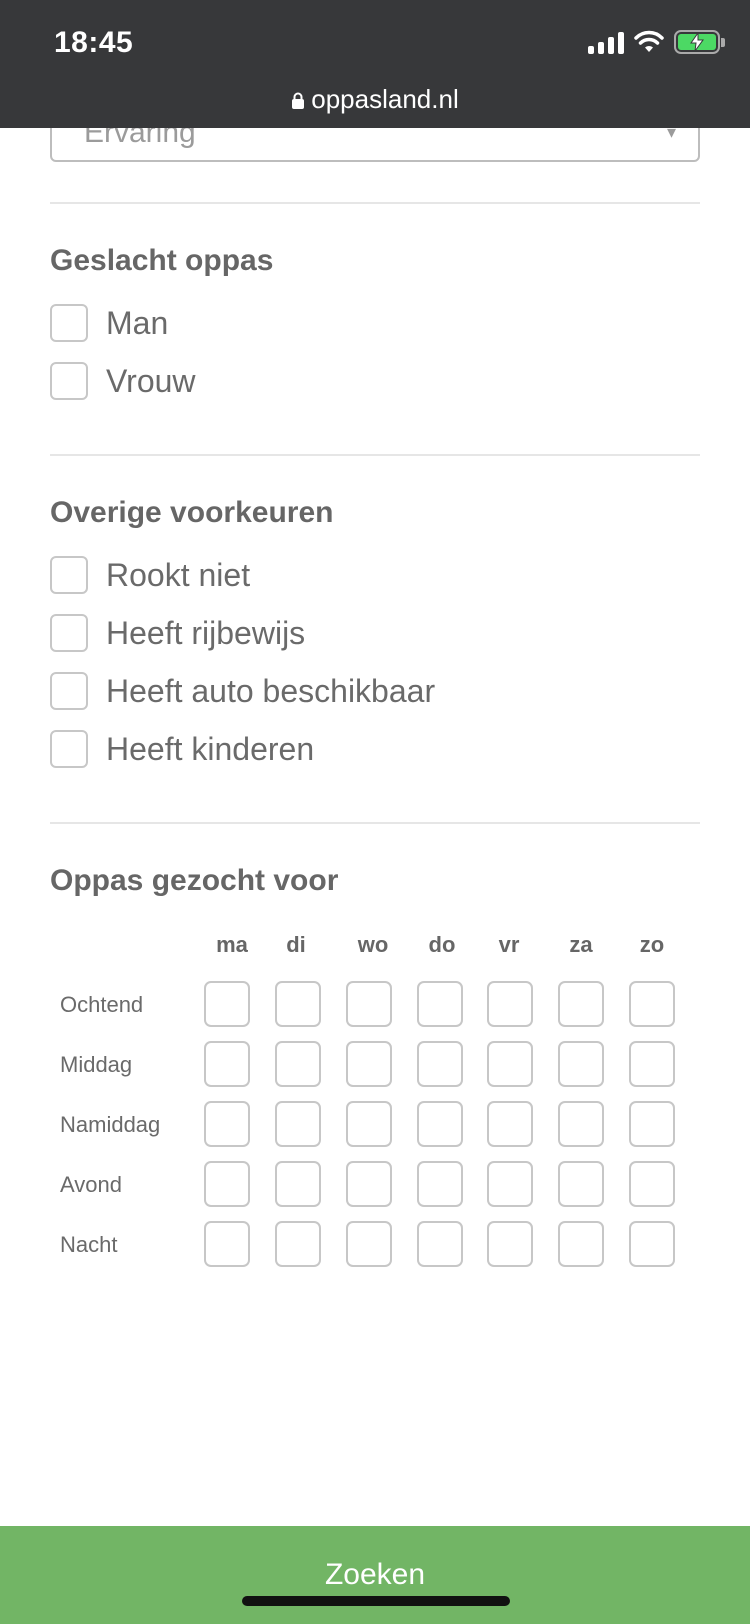  Describe the element at coordinates (94, 42) in the screenshot. I see `status-time: 18:45` at that location.